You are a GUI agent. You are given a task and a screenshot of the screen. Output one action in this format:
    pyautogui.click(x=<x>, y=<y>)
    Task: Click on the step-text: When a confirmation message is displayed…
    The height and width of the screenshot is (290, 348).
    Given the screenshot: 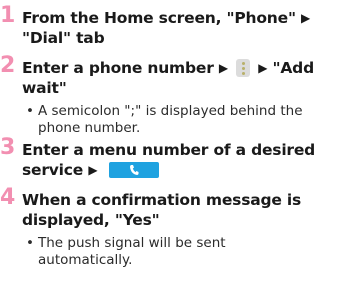 What is the action you would take?
    pyautogui.click(x=162, y=210)
    